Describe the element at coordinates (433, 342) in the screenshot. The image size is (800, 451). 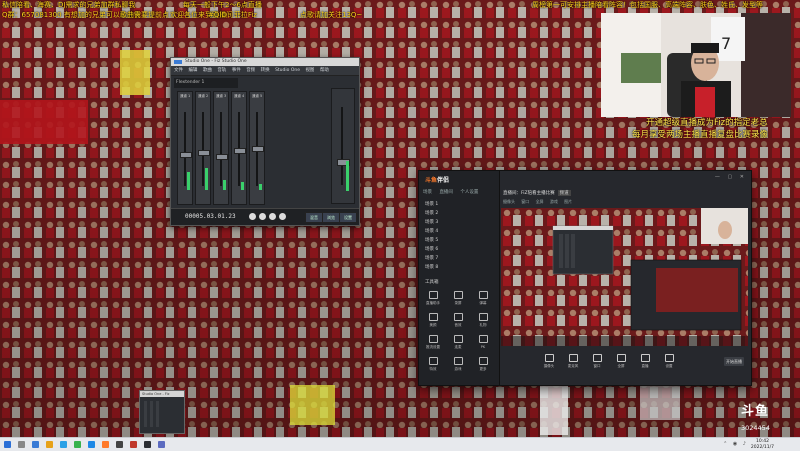
I see `tool-stream-settings: 推流设置` at that location.